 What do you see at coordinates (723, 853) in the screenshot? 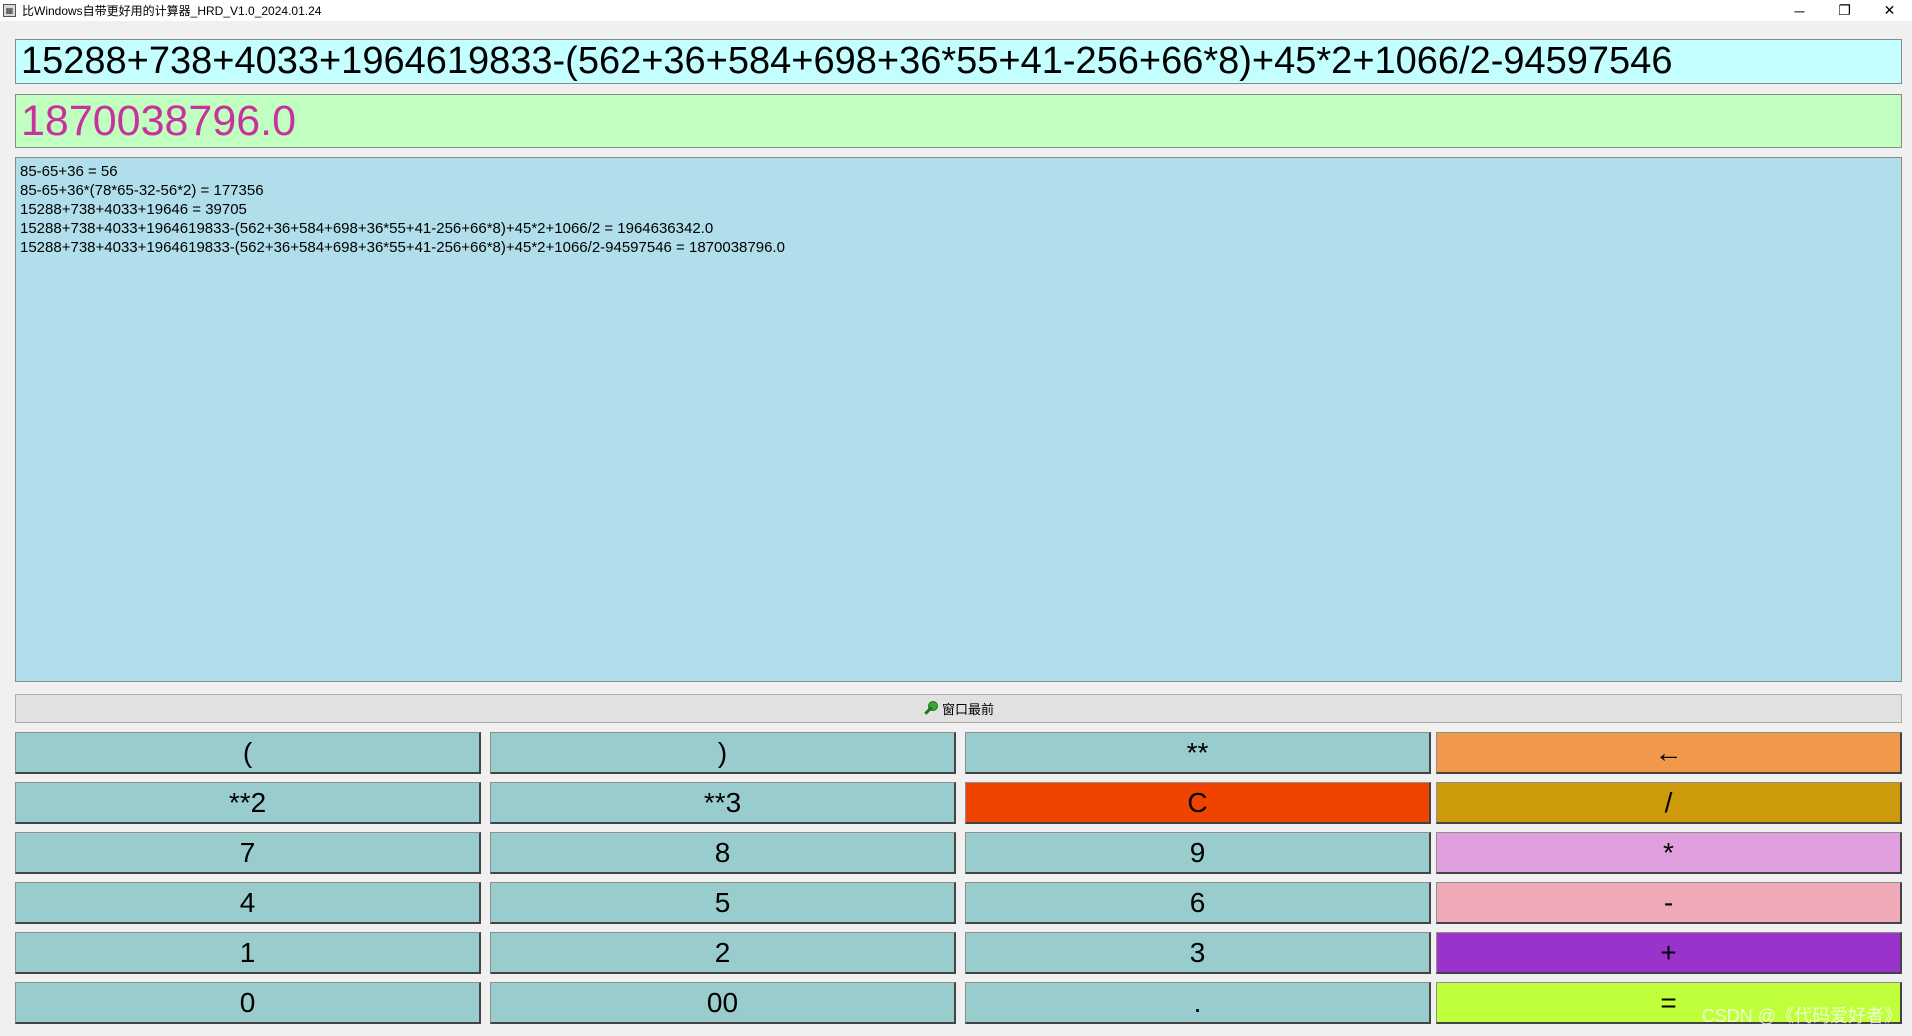
I see `key-8: 8` at bounding box center [723, 853].